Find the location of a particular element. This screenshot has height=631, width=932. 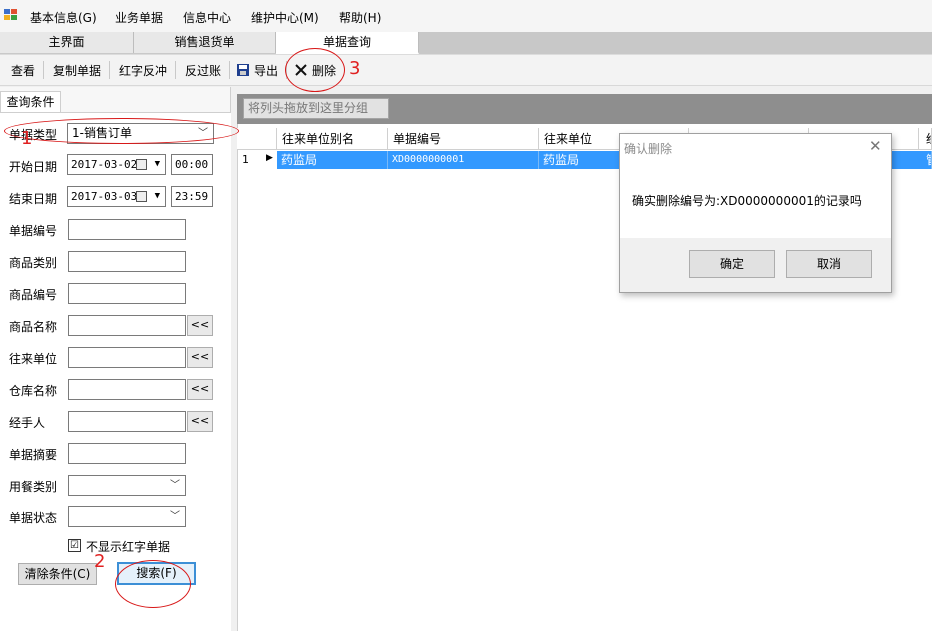

annotation-number: 3 is located at coordinates (355, 68).